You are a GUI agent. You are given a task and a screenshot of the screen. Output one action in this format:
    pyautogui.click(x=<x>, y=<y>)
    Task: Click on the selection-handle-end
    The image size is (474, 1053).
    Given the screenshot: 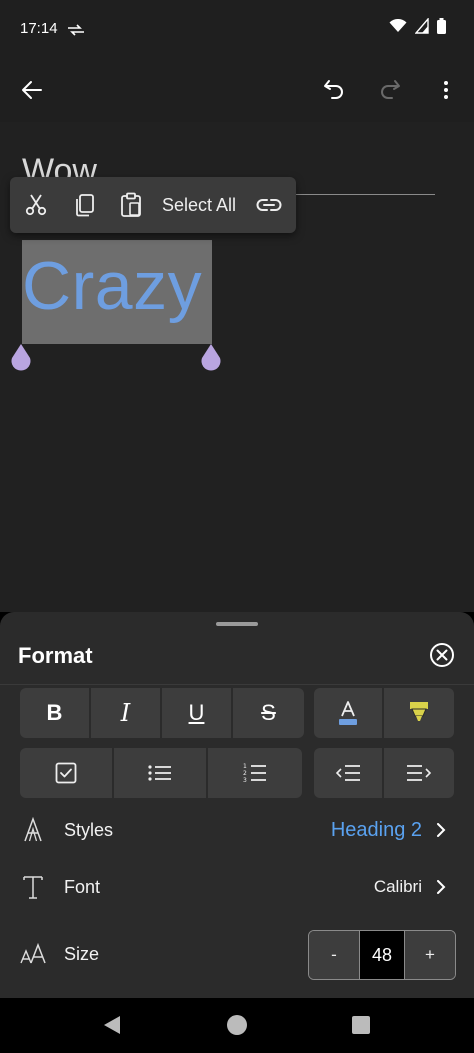 What is the action you would take?
    pyautogui.click(x=211, y=358)
    